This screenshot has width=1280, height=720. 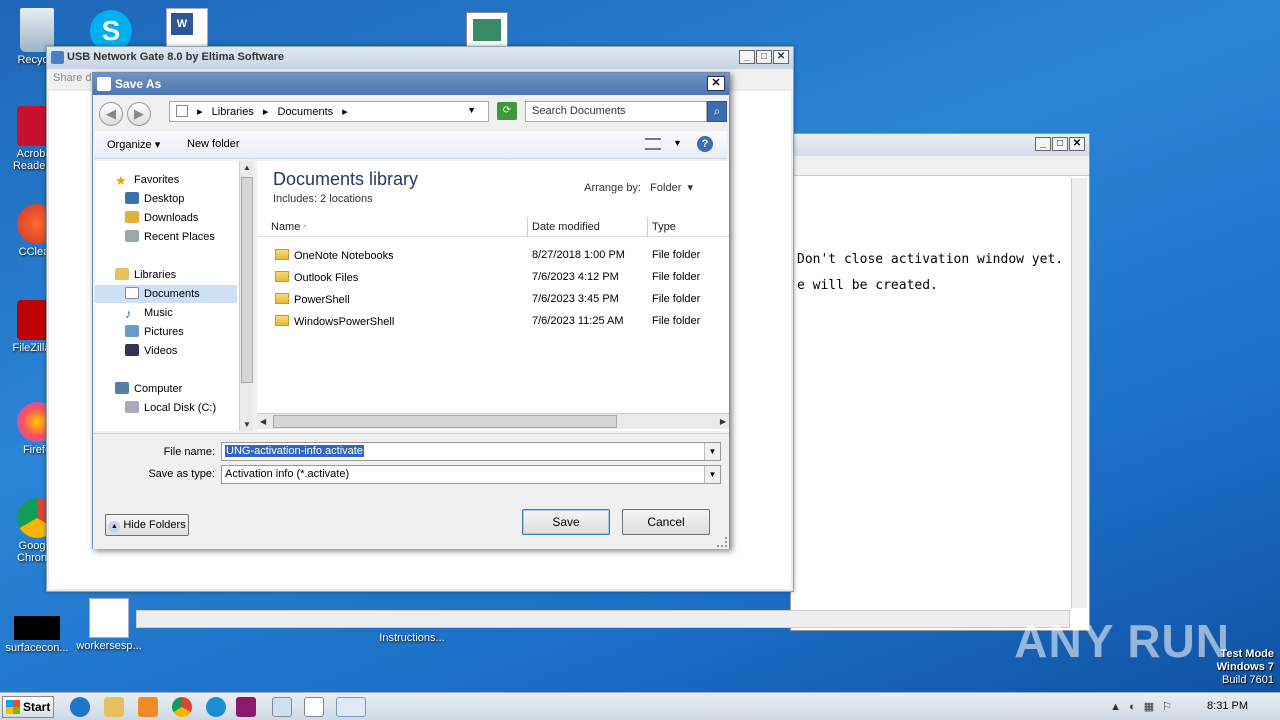 What do you see at coordinates (1119, 707) in the screenshot?
I see `show-hidden-icons-icon: ▲` at bounding box center [1119, 707].